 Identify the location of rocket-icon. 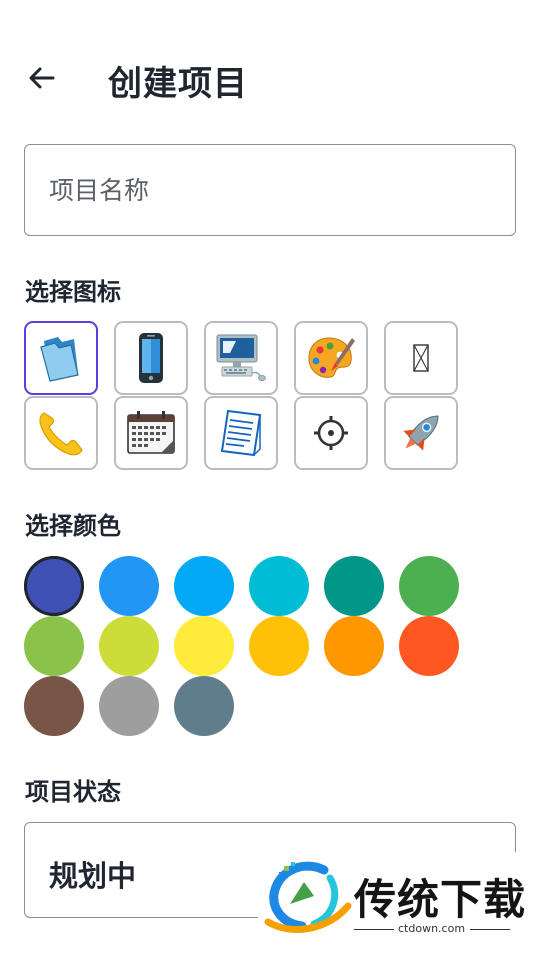
(421, 433).